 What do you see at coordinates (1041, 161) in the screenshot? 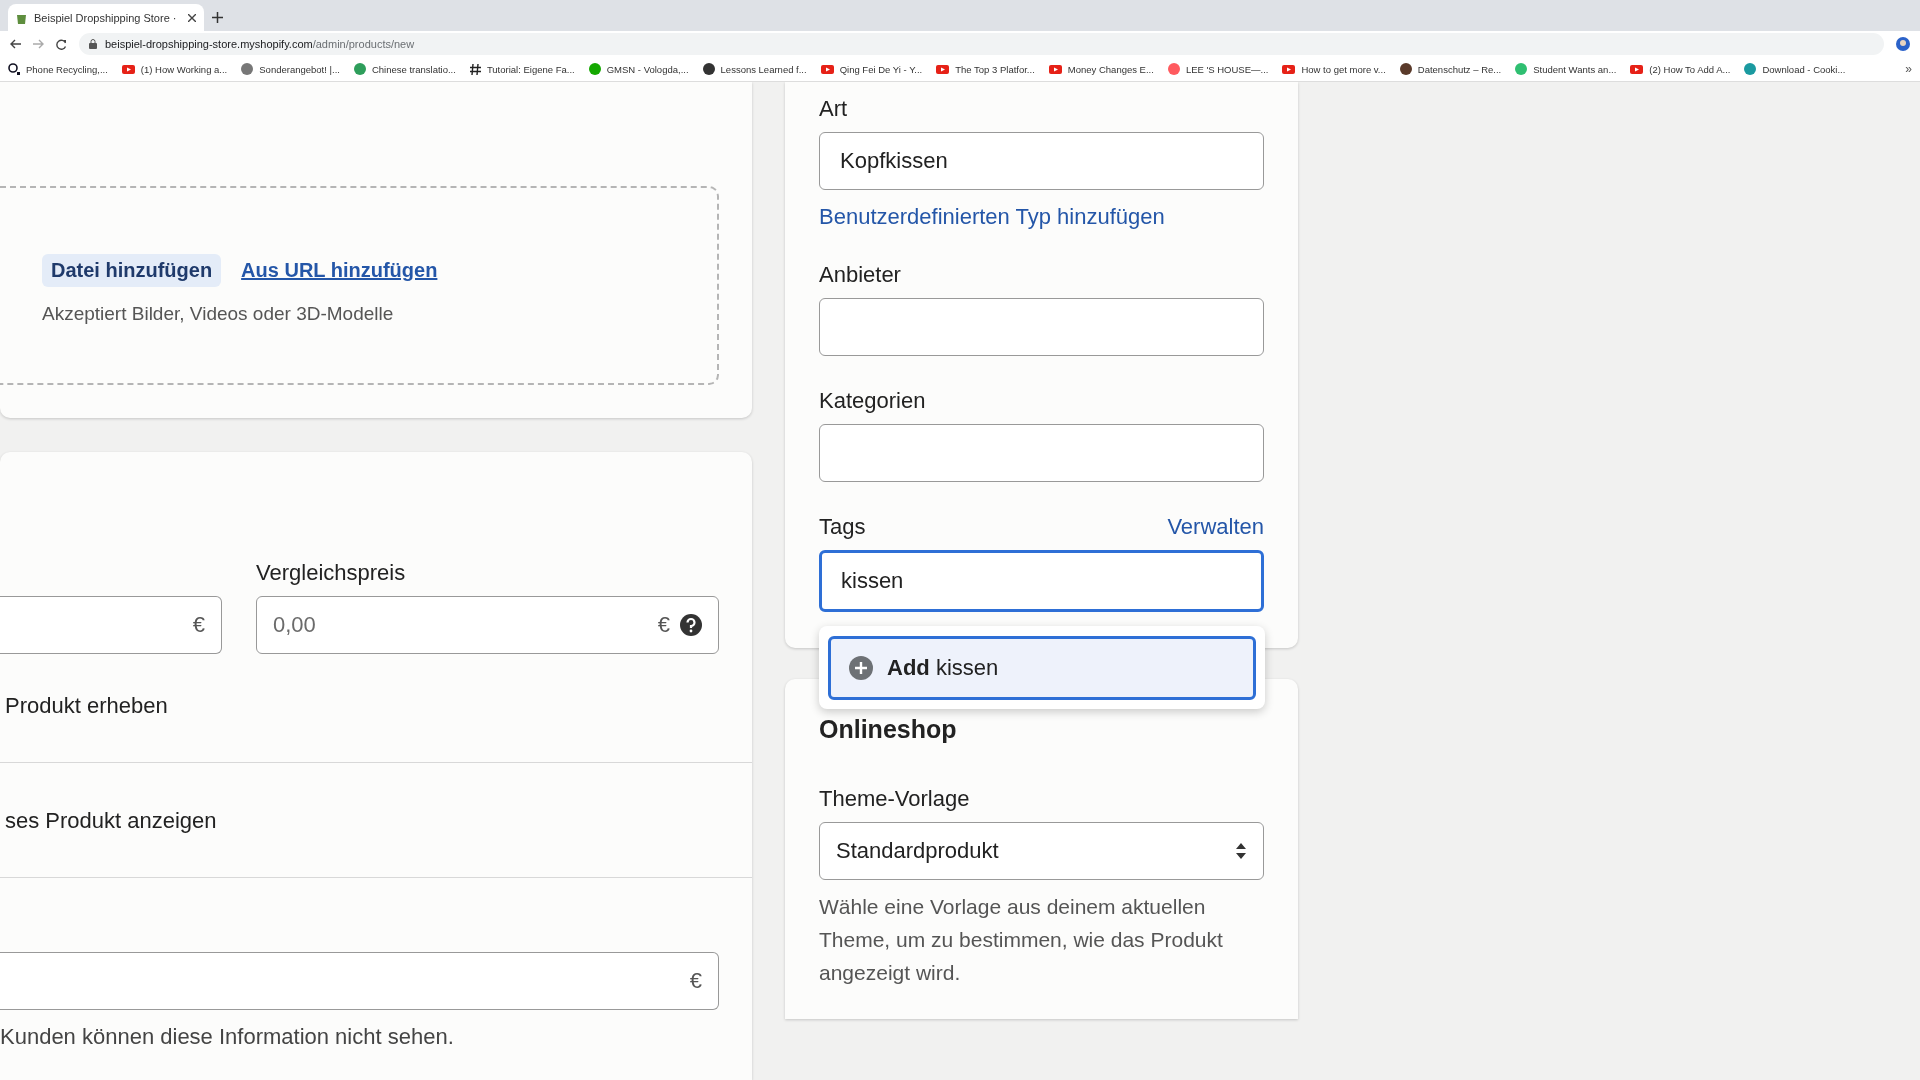
I see `text-field: Kopfkissen` at bounding box center [1041, 161].